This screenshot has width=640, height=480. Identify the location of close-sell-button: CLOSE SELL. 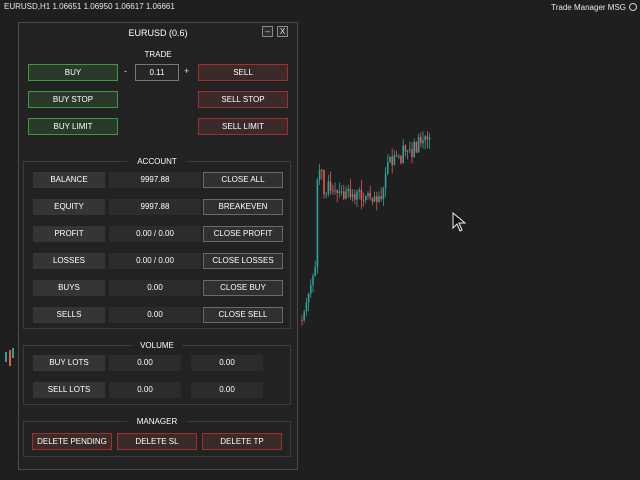
(243, 315).